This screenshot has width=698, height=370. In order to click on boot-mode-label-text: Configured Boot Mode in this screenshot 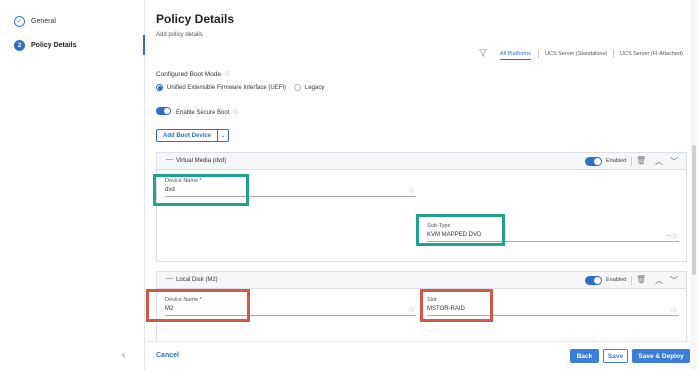, I will do `click(189, 74)`.